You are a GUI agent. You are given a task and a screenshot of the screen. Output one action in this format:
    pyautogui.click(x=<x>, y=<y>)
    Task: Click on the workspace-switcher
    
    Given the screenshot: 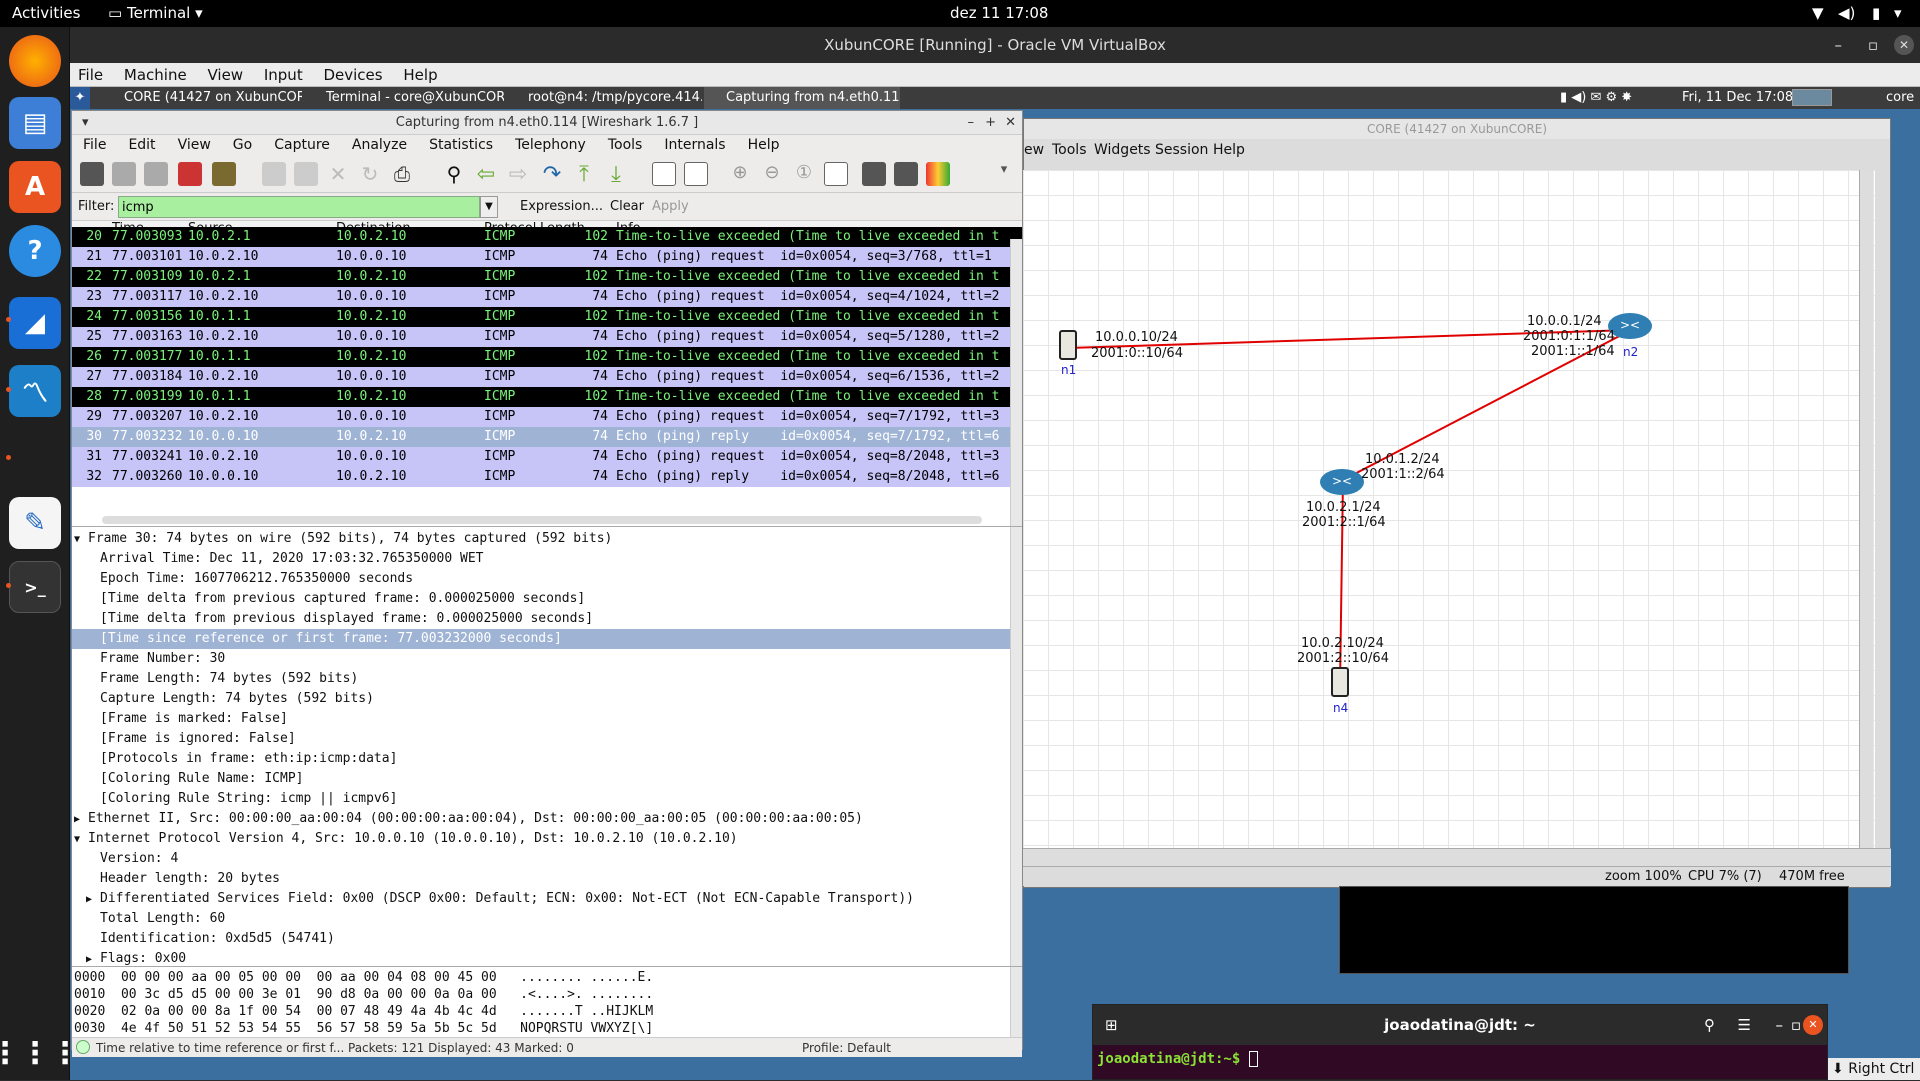 What is the action you would take?
    pyautogui.click(x=1812, y=97)
    